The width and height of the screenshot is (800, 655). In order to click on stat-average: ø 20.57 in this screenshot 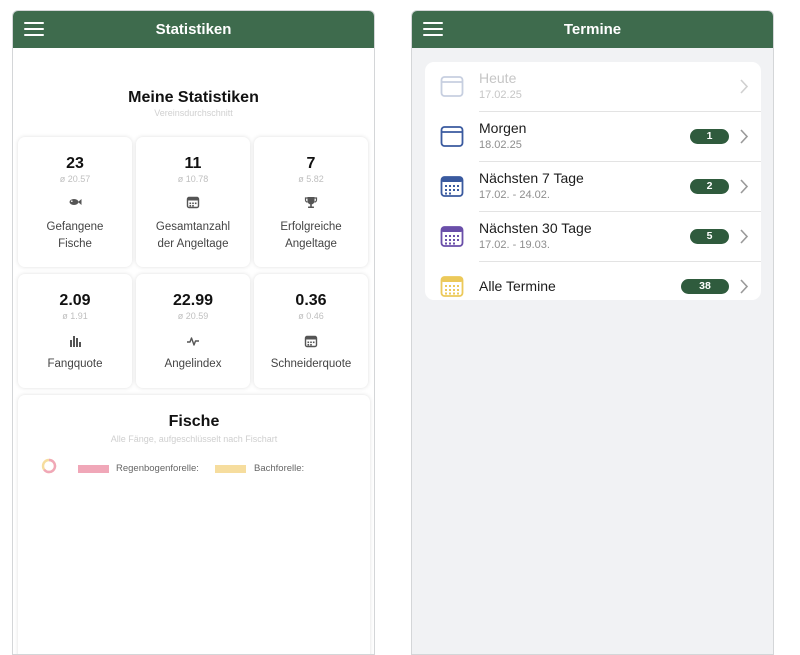, I will do `click(75, 179)`.